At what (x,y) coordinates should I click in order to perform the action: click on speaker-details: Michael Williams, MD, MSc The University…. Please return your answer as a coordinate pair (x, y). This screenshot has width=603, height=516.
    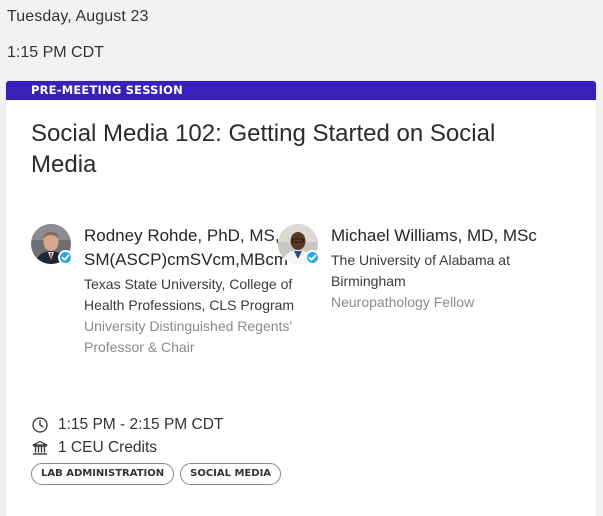
    Looking at the image, I should click on (438, 268).